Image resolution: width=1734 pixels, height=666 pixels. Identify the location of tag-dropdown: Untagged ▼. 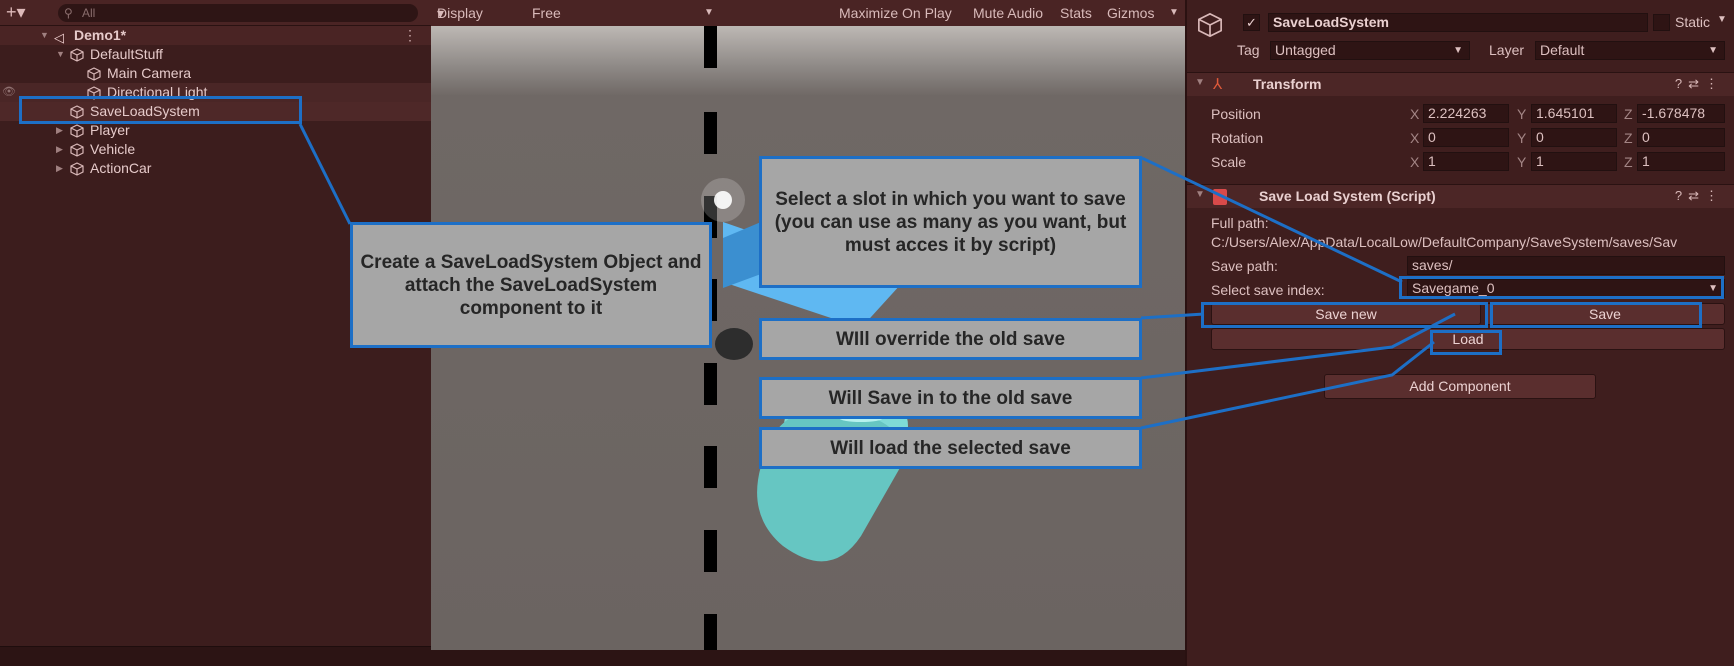
(1370, 50).